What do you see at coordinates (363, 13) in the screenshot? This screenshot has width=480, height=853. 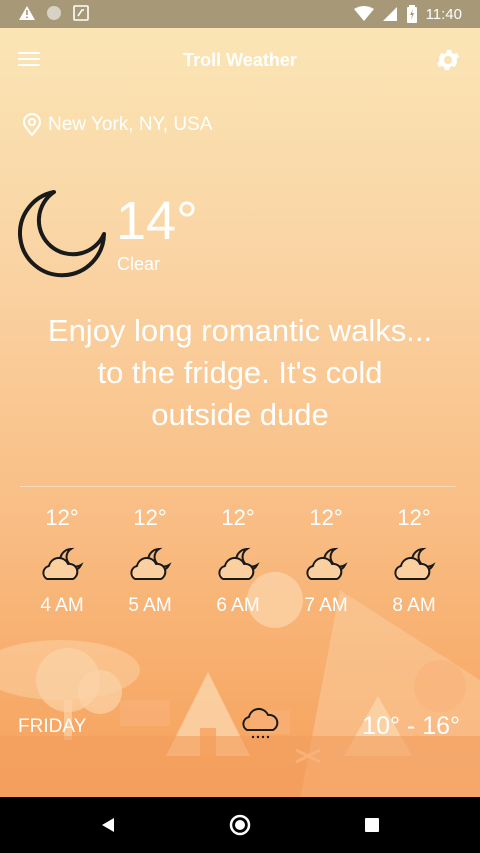 I see `wifi-icon` at bounding box center [363, 13].